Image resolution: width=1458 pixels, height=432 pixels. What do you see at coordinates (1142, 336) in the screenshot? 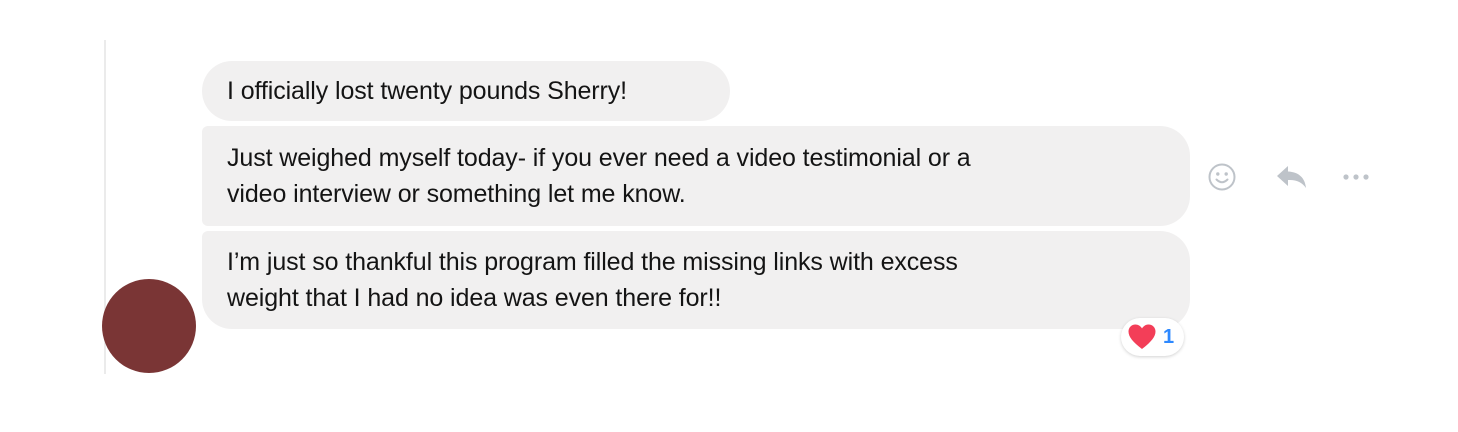
I see `heart-icon` at bounding box center [1142, 336].